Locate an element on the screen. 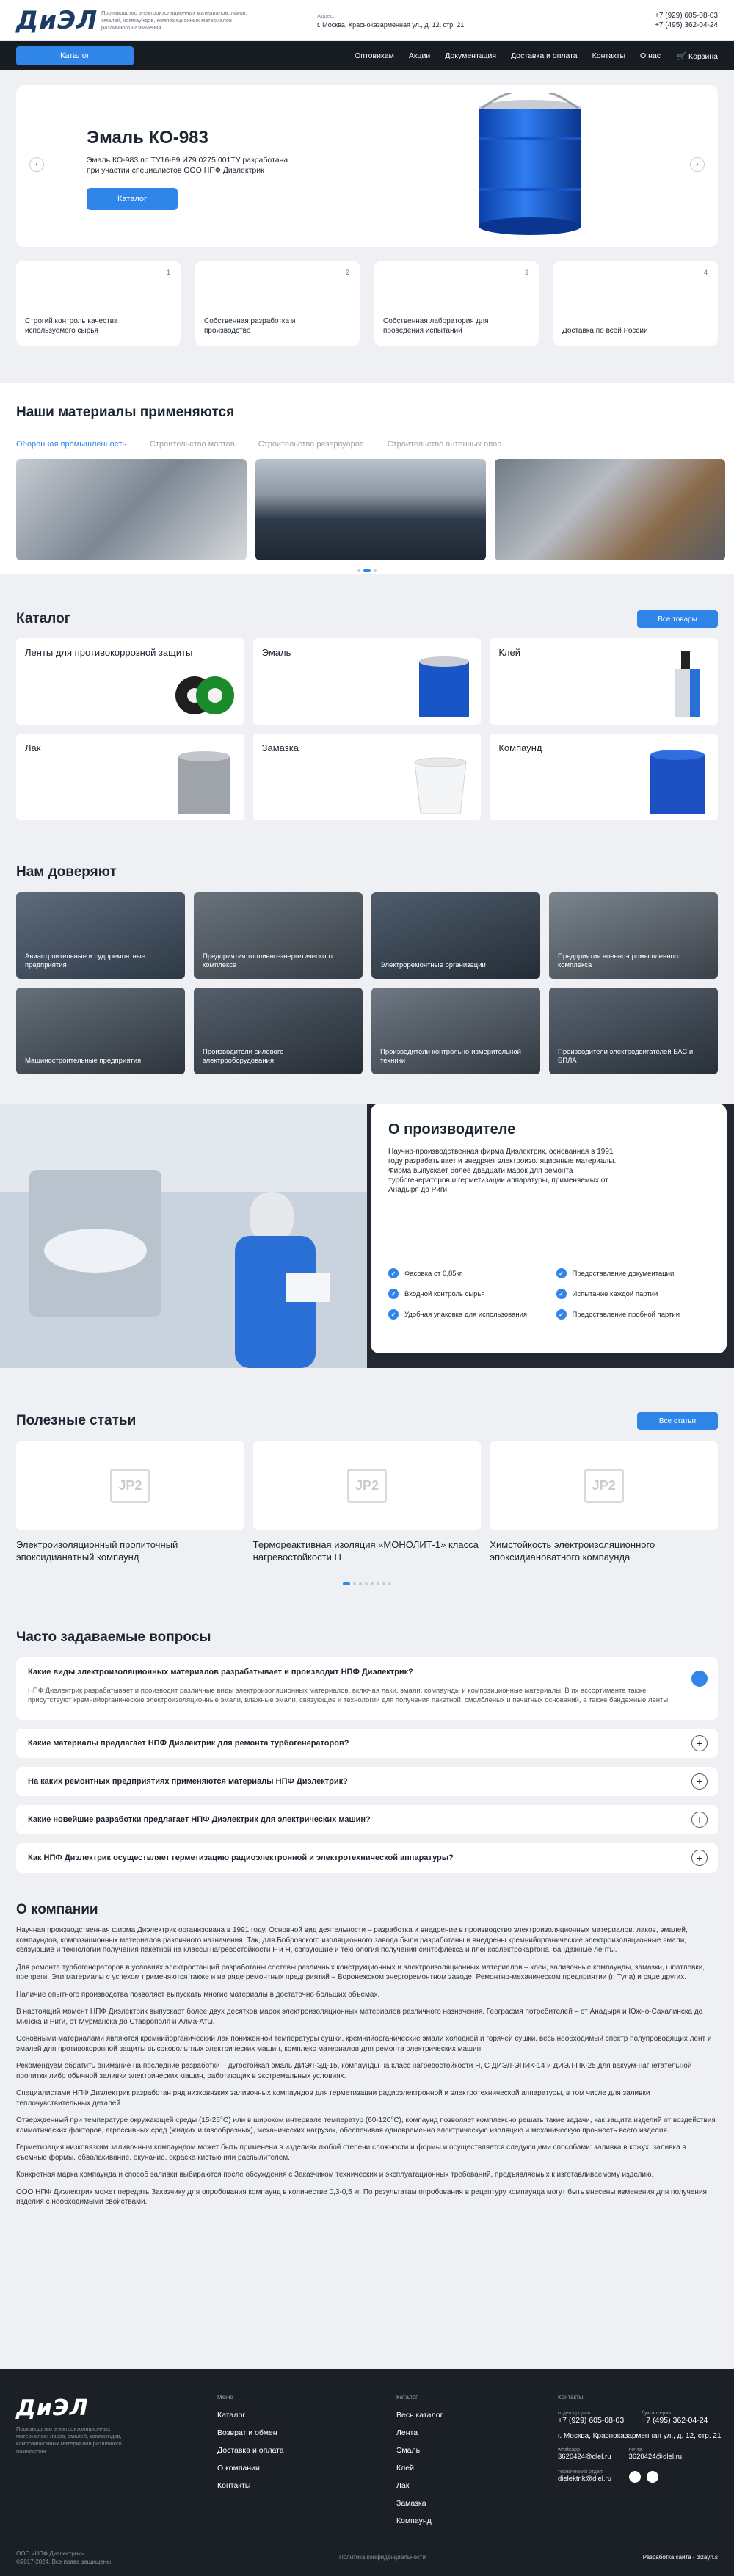  tab-antennas: Строительство антенных опор is located at coordinates (445, 444).